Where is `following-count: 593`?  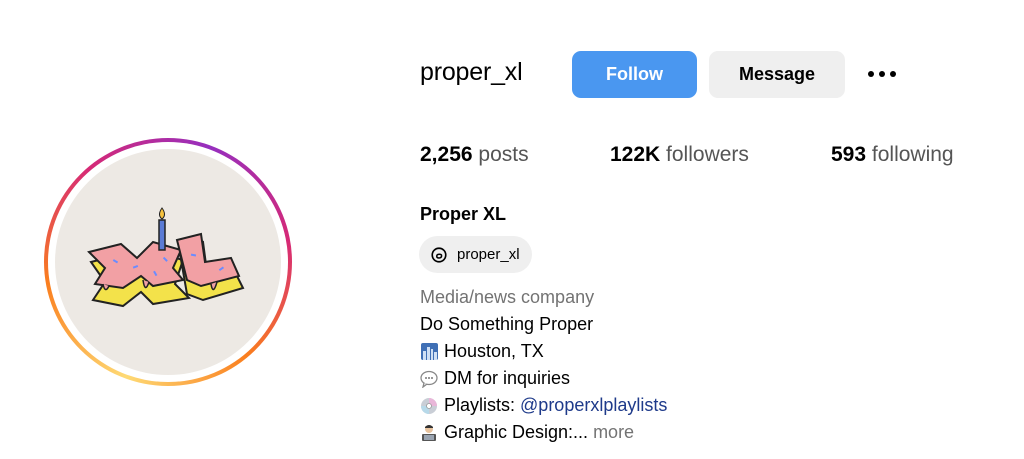
following-count: 593 is located at coordinates (849, 154).